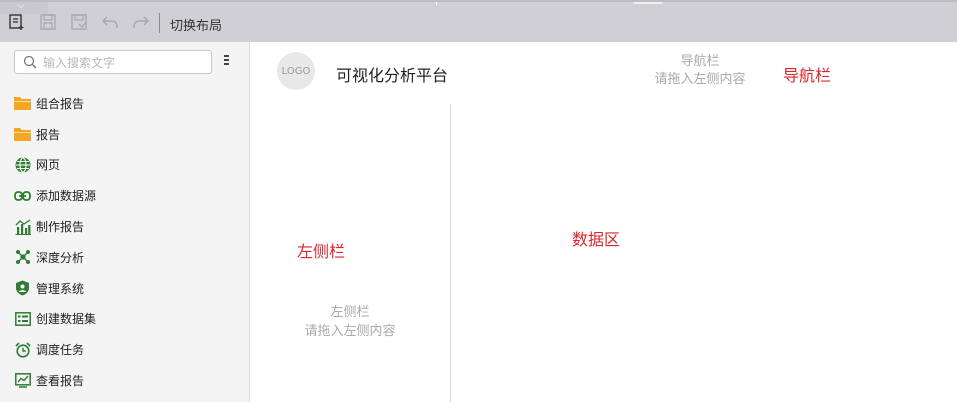 The image size is (957, 402). I want to click on sidebar-item-deep-analysis: 深度分析, so click(124, 257).